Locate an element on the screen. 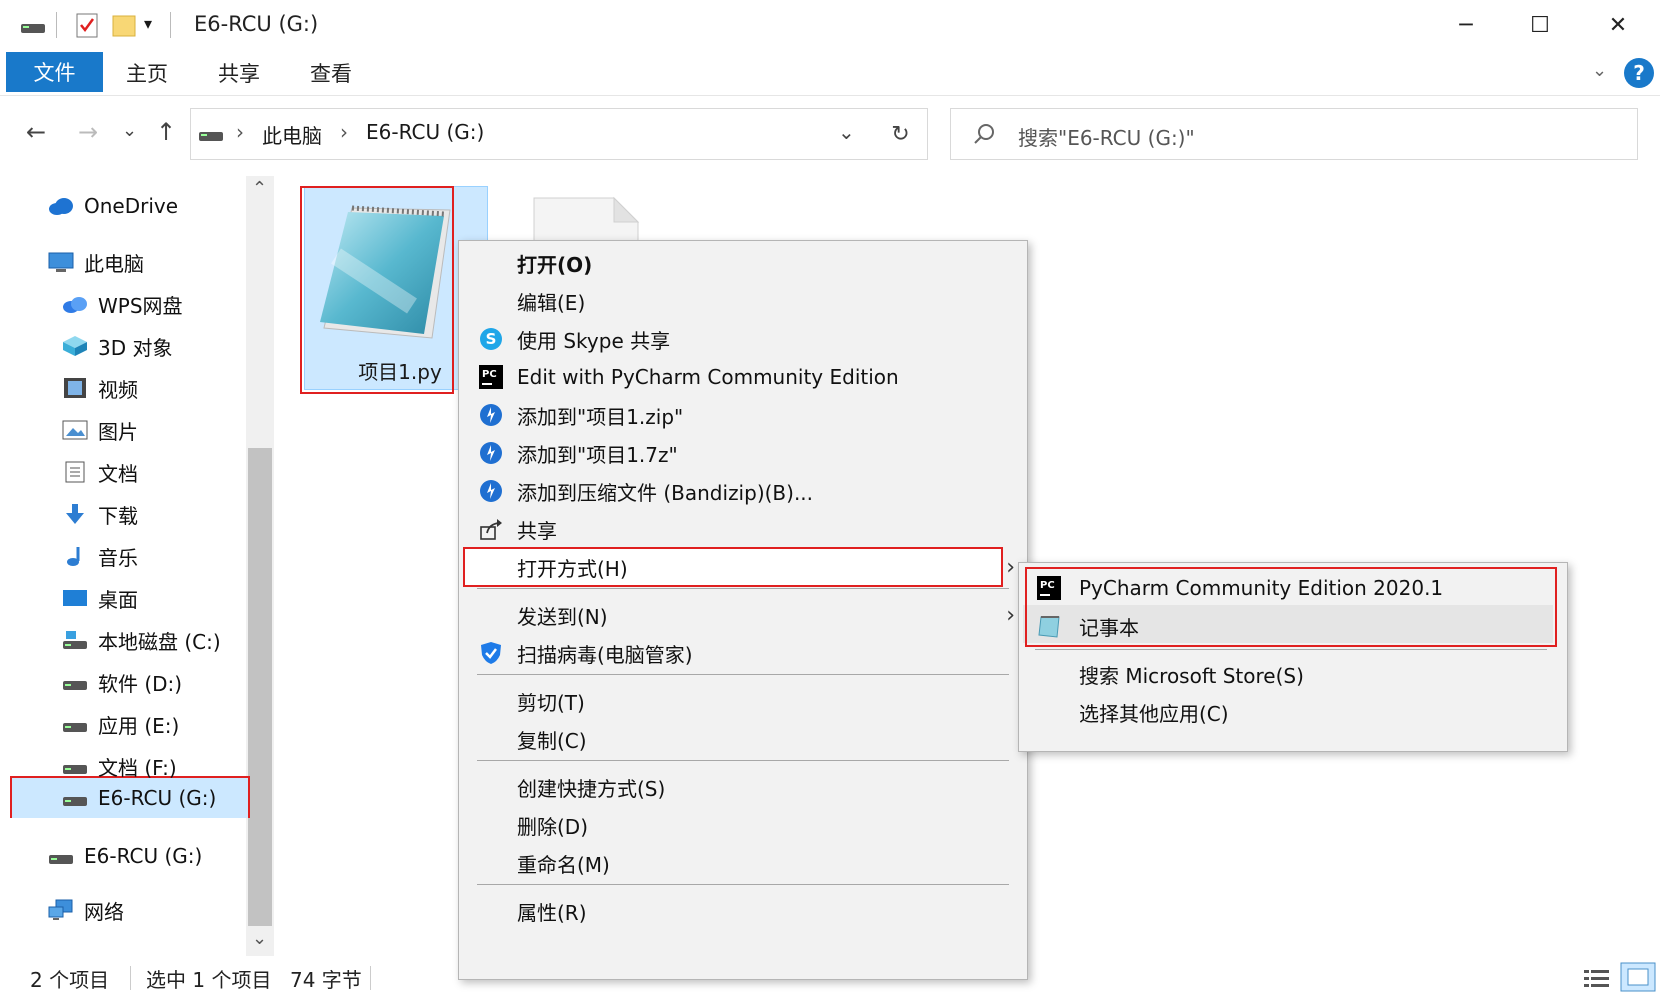 The image size is (1660, 996). nav-drive-c: 本地磁盘 (C:) is located at coordinates (141, 640).